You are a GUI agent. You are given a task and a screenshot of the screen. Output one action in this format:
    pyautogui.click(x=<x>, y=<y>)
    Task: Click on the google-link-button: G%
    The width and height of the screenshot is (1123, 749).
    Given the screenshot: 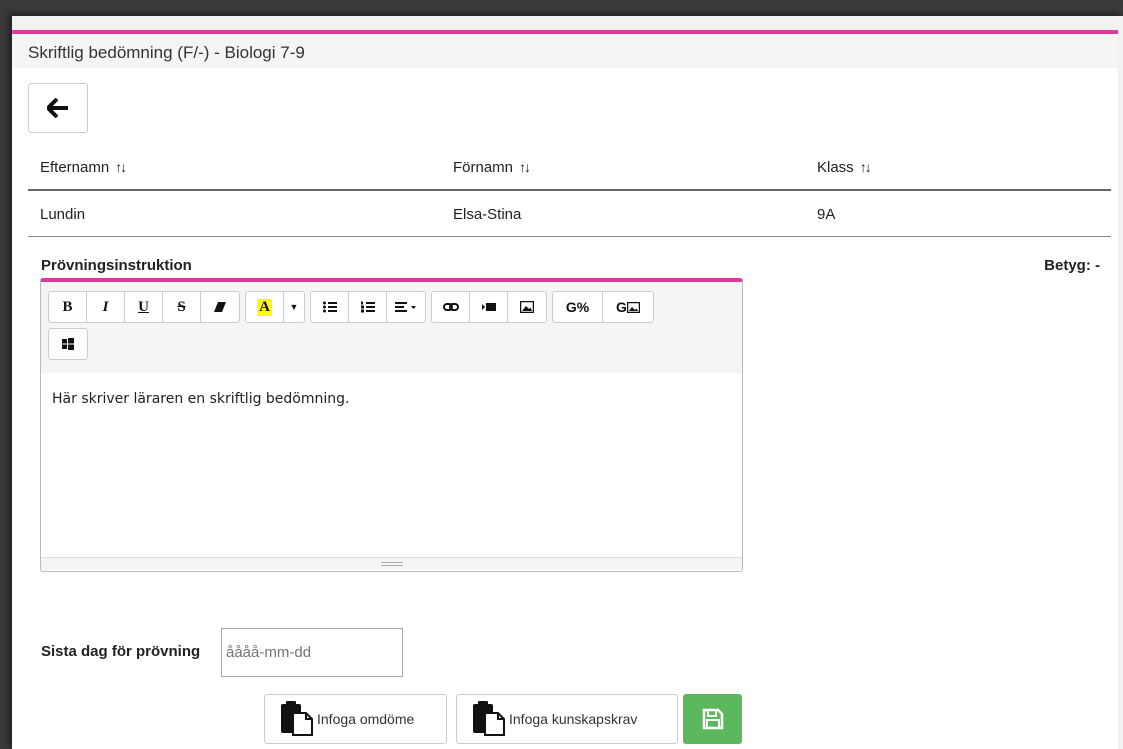 What is the action you would take?
    pyautogui.click(x=578, y=307)
    